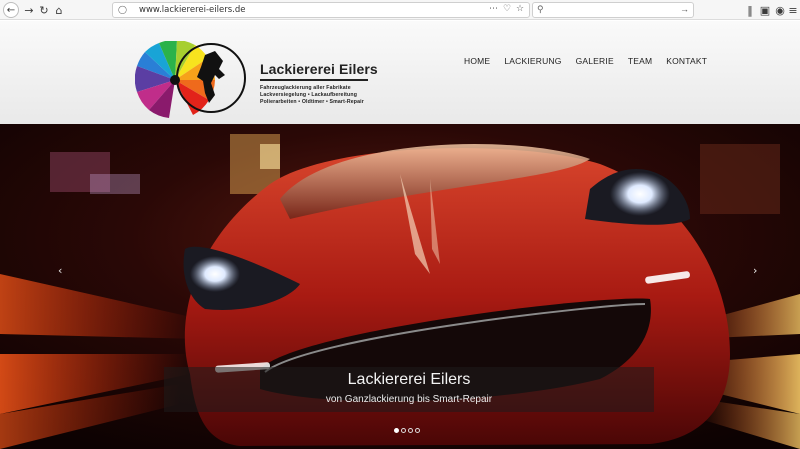 This screenshot has height=449, width=800. What do you see at coordinates (520, 9) in the screenshot?
I see `bookmark-star-icon: ☆` at bounding box center [520, 9].